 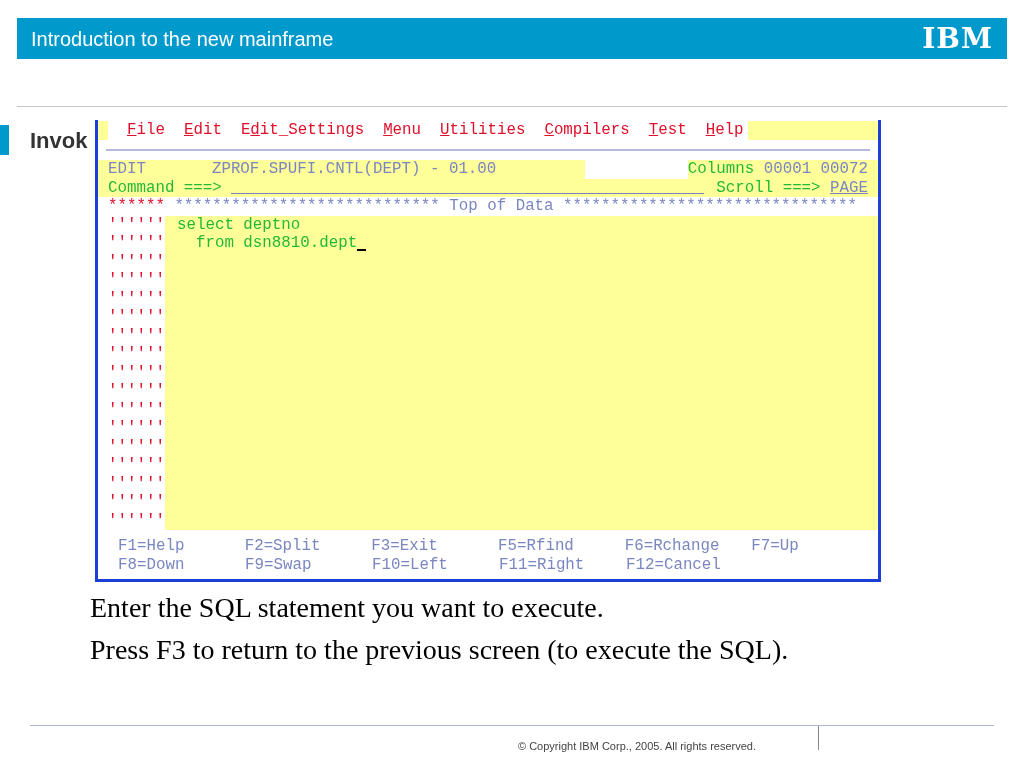 I want to click on code-line: from dsn8810.dept, so click(x=276, y=243).